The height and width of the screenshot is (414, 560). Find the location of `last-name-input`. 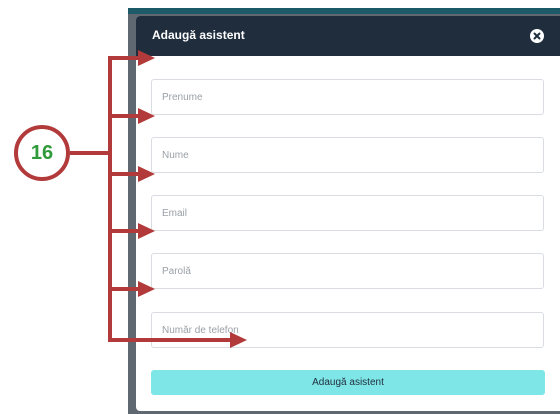

last-name-input is located at coordinates (347, 155).